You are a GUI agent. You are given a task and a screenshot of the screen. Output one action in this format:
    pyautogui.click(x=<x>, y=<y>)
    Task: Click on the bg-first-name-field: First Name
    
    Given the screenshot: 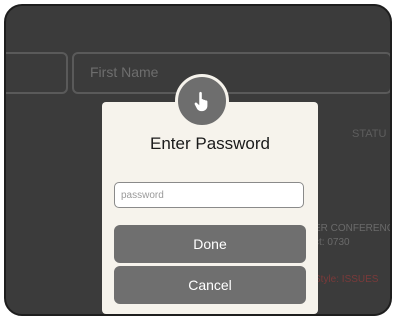 What is the action you would take?
    pyautogui.click(x=231, y=73)
    